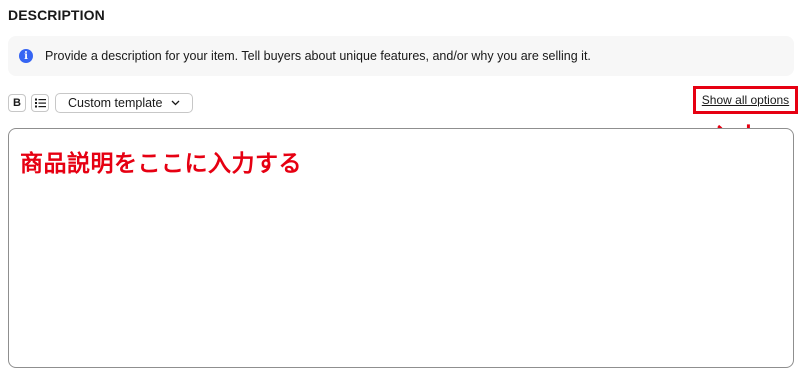 The width and height of the screenshot is (800, 379). I want to click on bulleted-list-button, so click(40, 103).